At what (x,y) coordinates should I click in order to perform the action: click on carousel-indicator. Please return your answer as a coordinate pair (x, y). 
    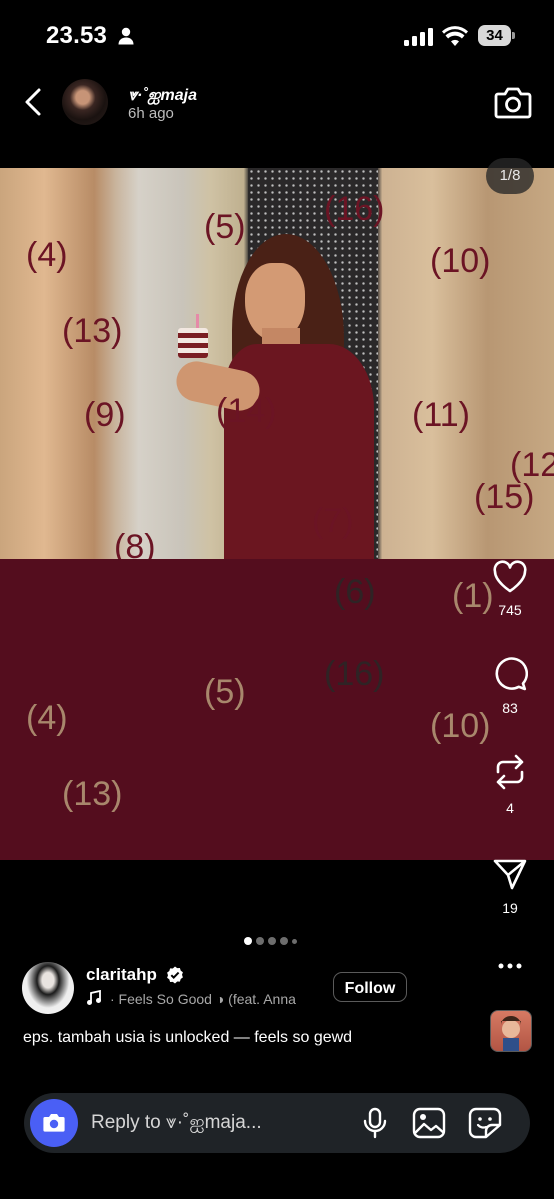
    Looking at the image, I should click on (270, 941).